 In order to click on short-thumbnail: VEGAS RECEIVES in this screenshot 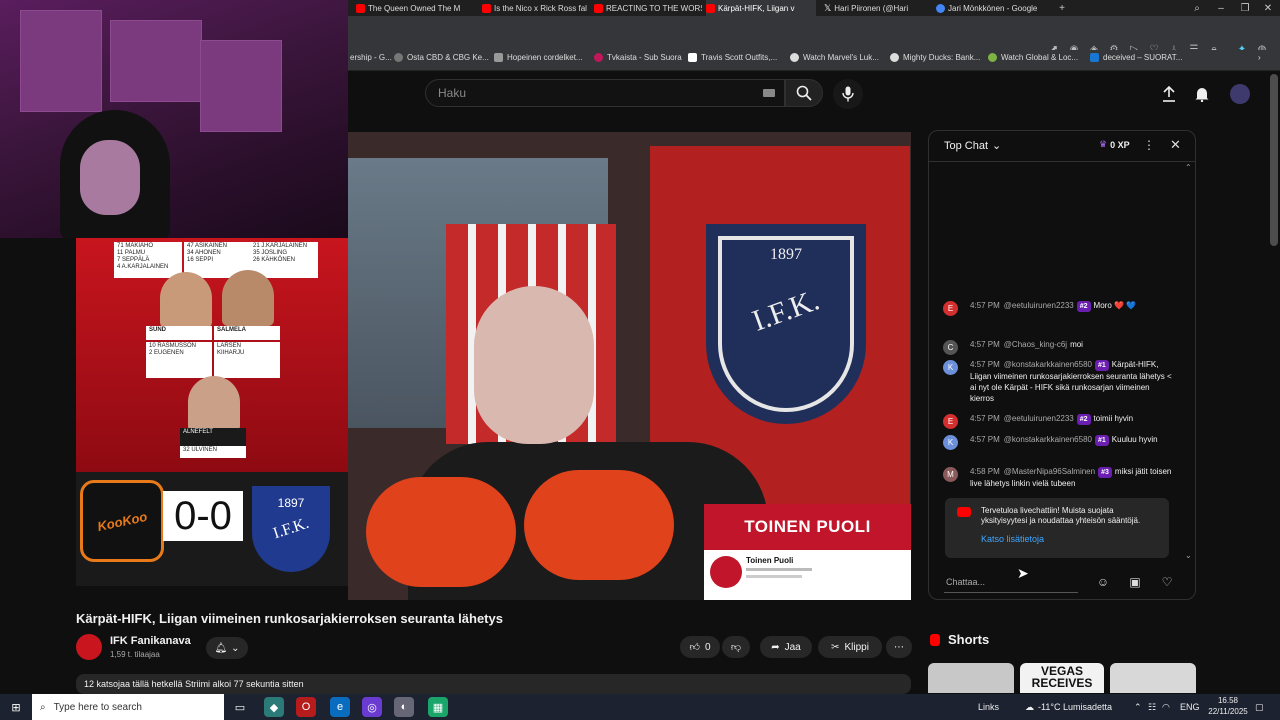, I will do `click(1062, 678)`.